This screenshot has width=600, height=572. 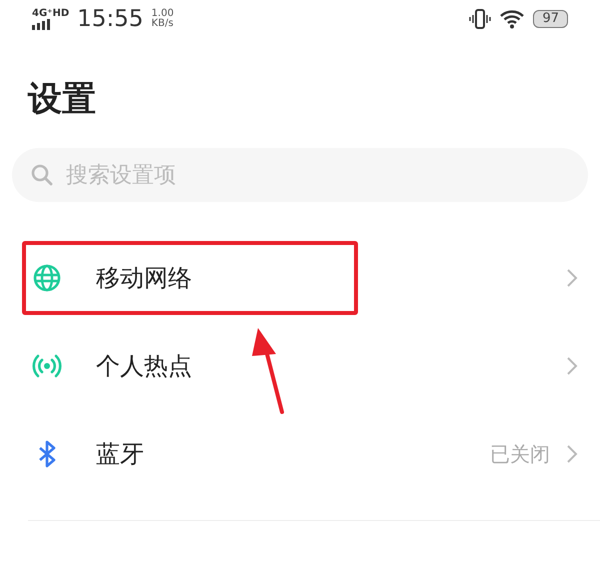 I want to click on wifi-icon, so click(x=512, y=19).